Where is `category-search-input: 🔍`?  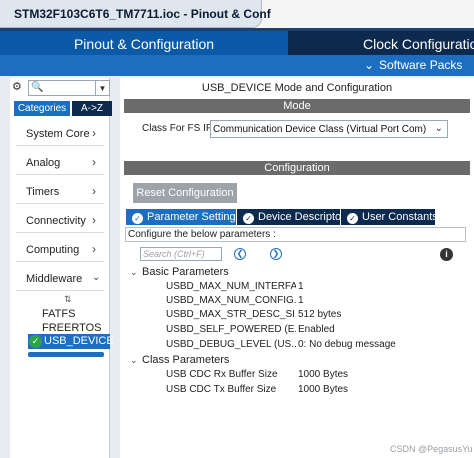
category-search-input: 🔍 is located at coordinates (62, 88).